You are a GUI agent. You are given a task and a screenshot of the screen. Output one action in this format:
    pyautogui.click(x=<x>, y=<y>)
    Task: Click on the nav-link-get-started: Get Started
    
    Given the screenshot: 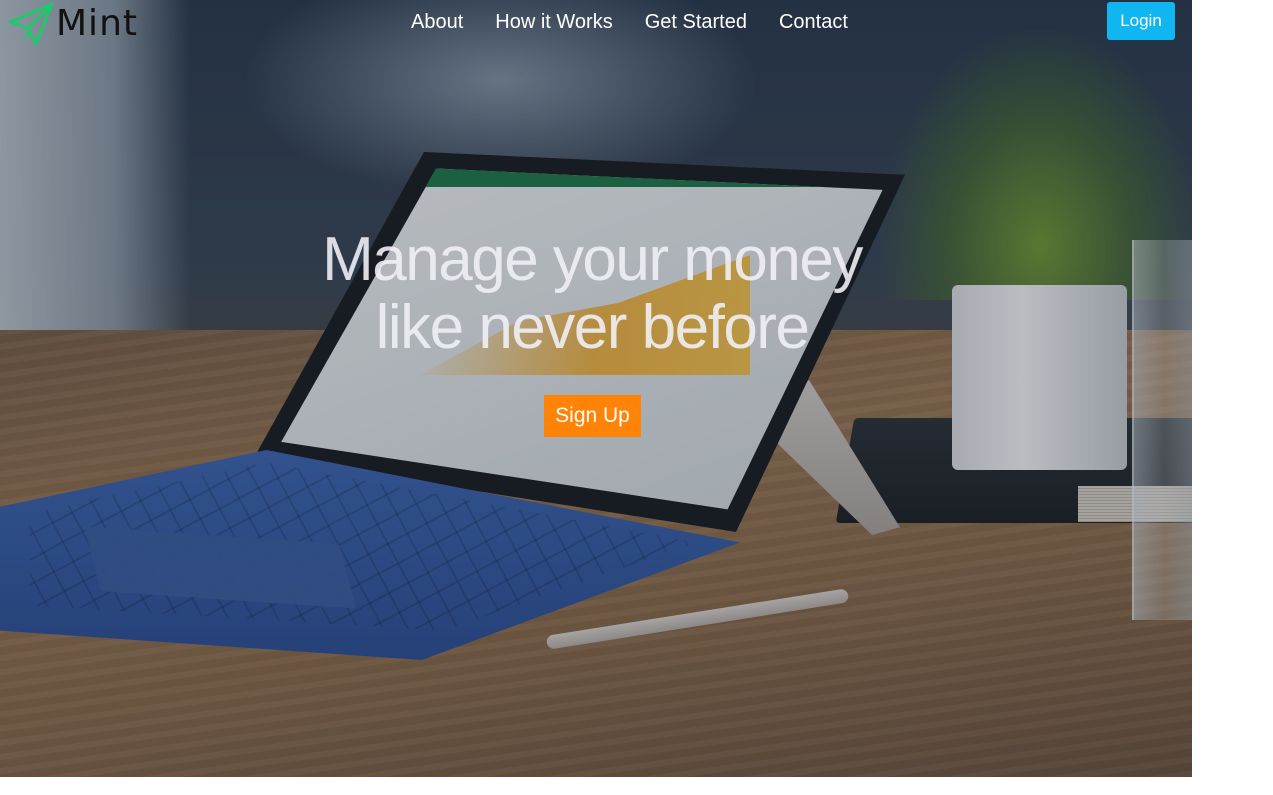 What is the action you would take?
    pyautogui.click(x=696, y=22)
    